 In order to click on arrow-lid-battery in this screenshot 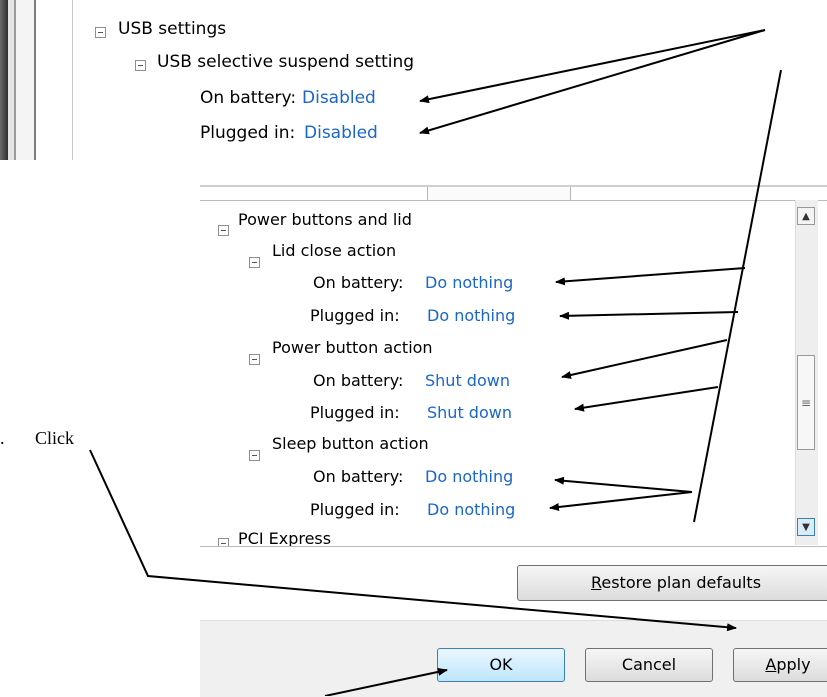, I will do `click(650, 276)`.